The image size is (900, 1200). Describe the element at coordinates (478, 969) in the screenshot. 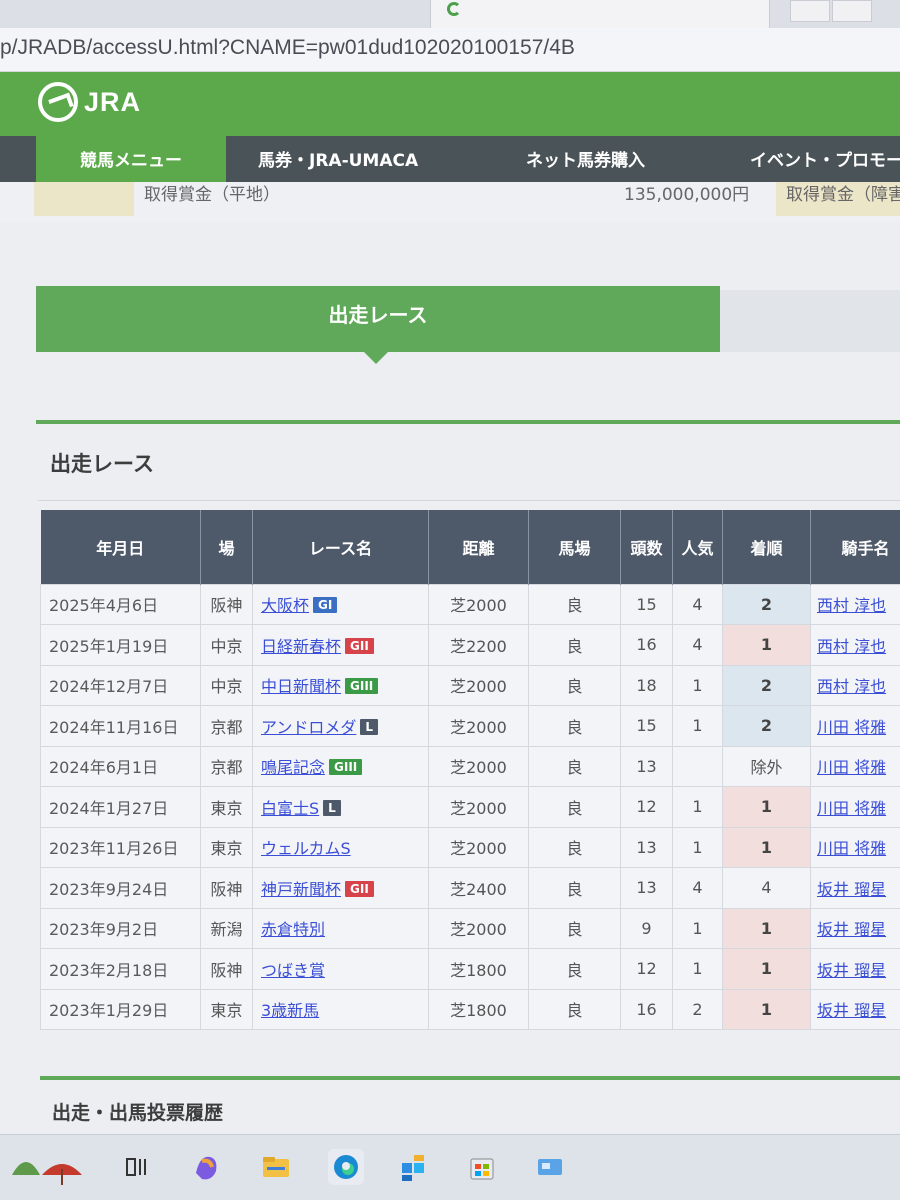

I see `cell-distance: 芝1800` at that location.